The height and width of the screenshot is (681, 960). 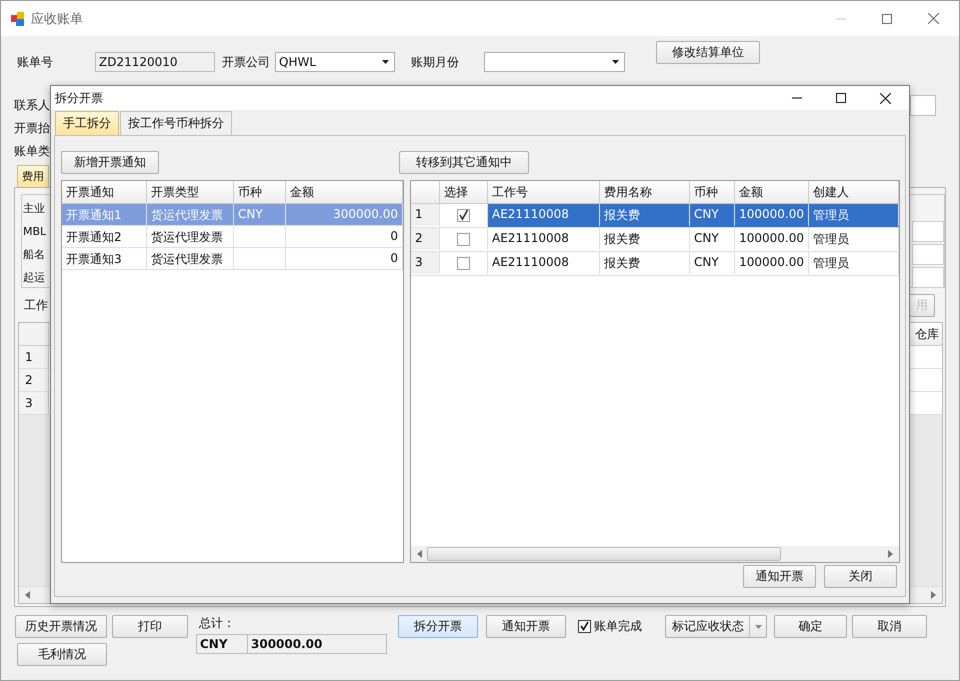 What do you see at coordinates (927, 334) in the screenshot?
I see `column-header: 仓库` at bounding box center [927, 334].